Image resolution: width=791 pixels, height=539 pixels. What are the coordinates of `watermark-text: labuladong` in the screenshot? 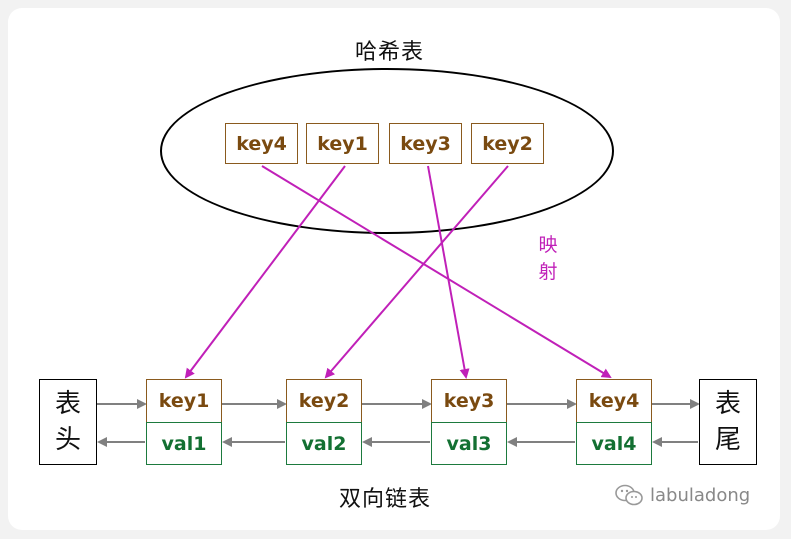 It's located at (700, 495).